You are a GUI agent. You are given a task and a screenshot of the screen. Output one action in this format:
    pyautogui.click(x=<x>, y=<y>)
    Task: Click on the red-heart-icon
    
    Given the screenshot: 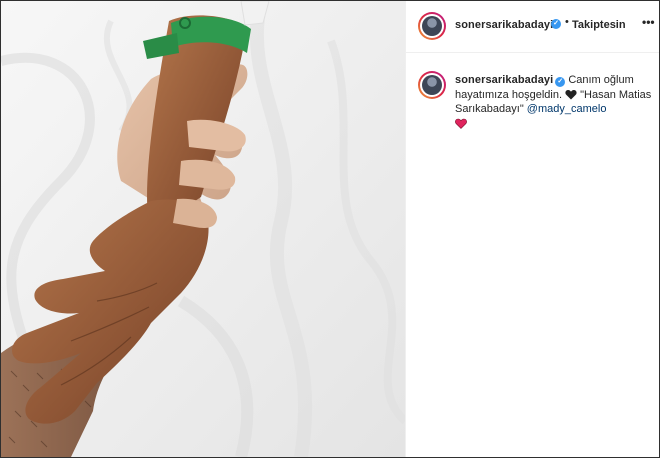 What is the action you would take?
    pyautogui.click(x=461, y=123)
    